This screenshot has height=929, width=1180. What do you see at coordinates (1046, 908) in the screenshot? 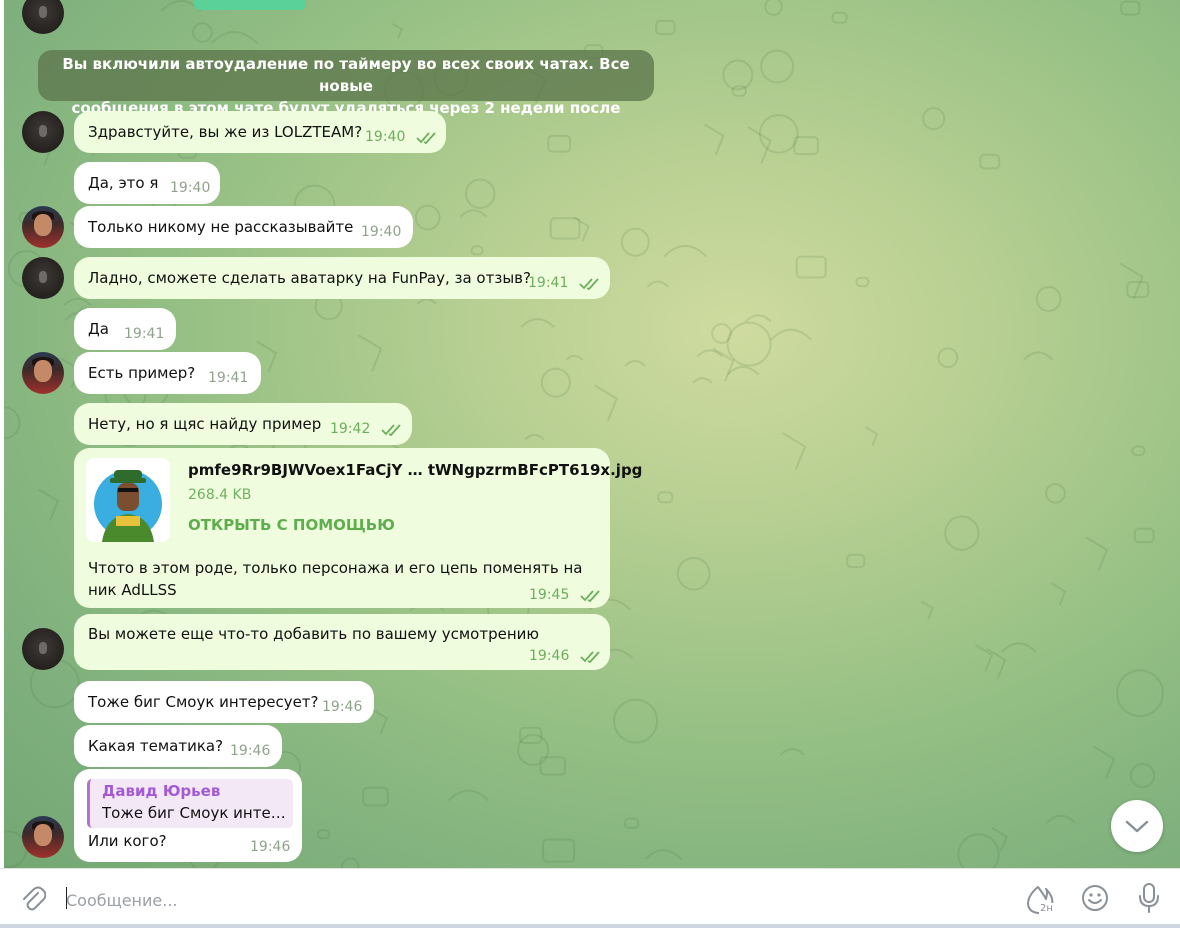
I see `timer-badge: 2н` at bounding box center [1046, 908].